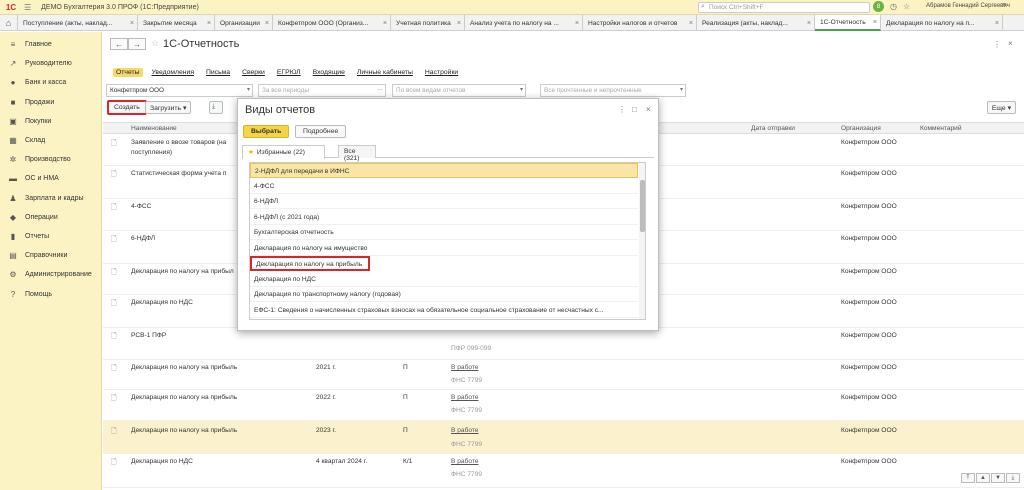 This screenshot has width=1024, height=490. I want to click on list-item: 2-НДФЛ для передачи в ИФНС, so click(444, 170).